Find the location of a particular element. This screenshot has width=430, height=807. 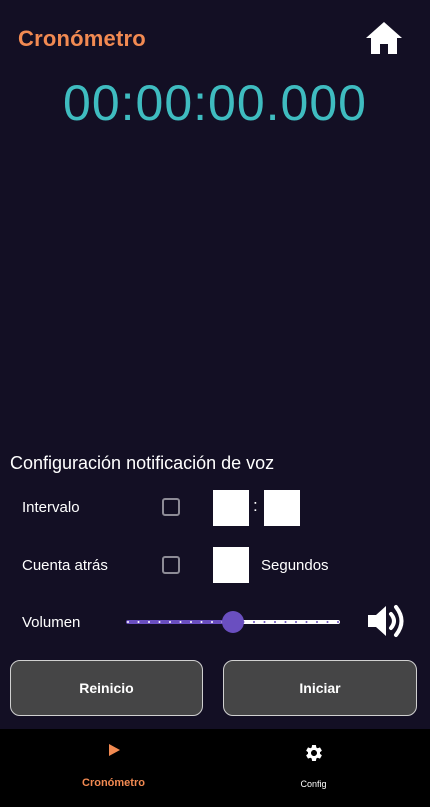

volume-slider is located at coordinates (233, 622).